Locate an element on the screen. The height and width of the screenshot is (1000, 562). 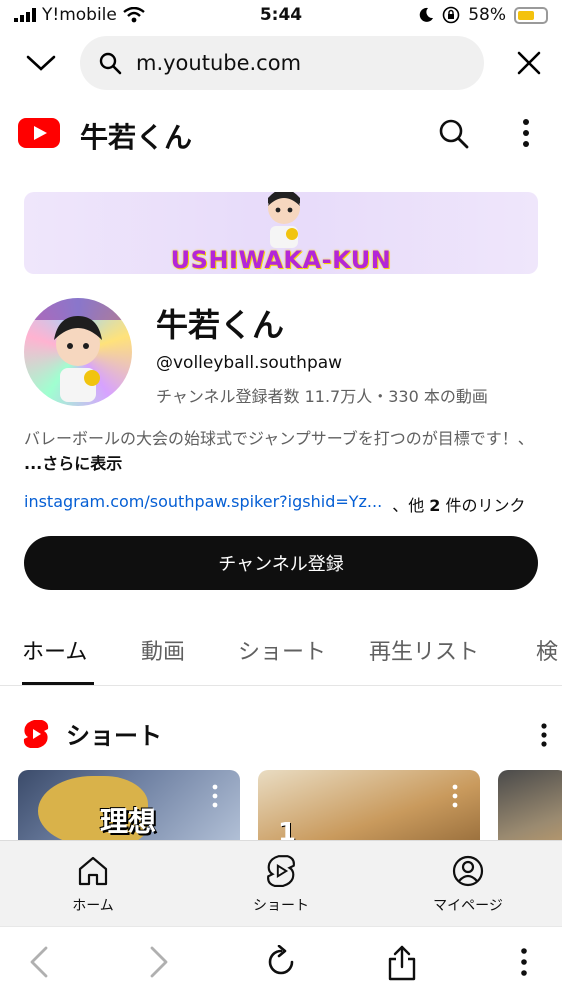
battery-percent: 58% is located at coordinates (487, 15).